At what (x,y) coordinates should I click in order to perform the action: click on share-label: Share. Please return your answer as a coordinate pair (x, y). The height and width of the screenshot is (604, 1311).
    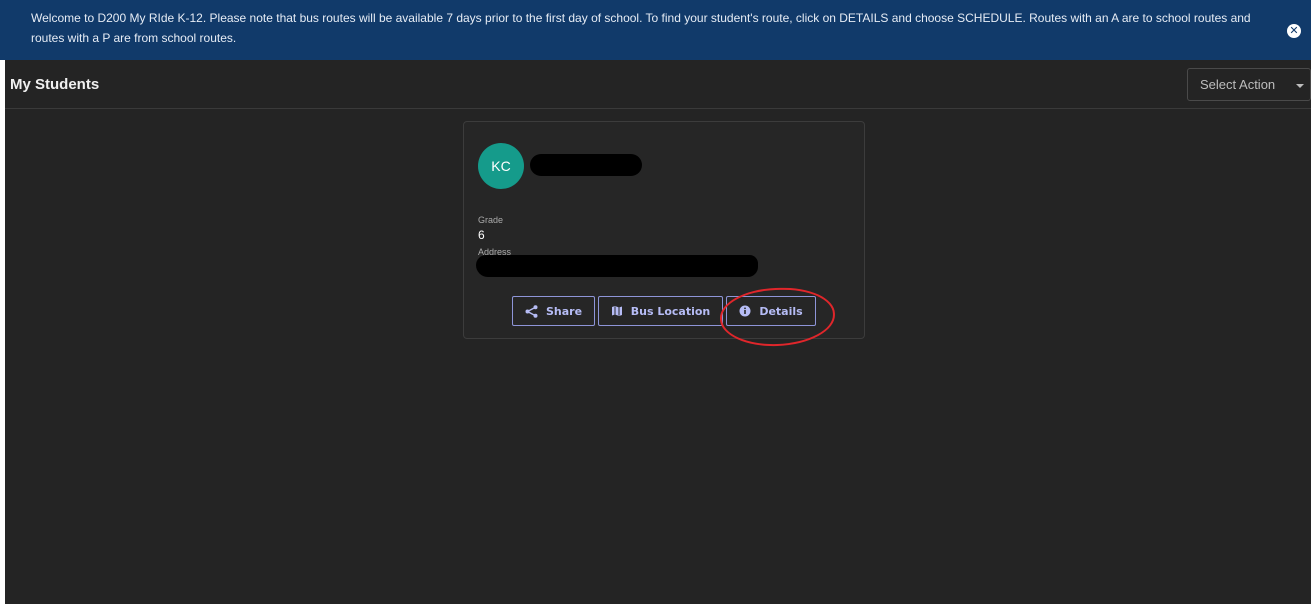
    Looking at the image, I should click on (564, 311).